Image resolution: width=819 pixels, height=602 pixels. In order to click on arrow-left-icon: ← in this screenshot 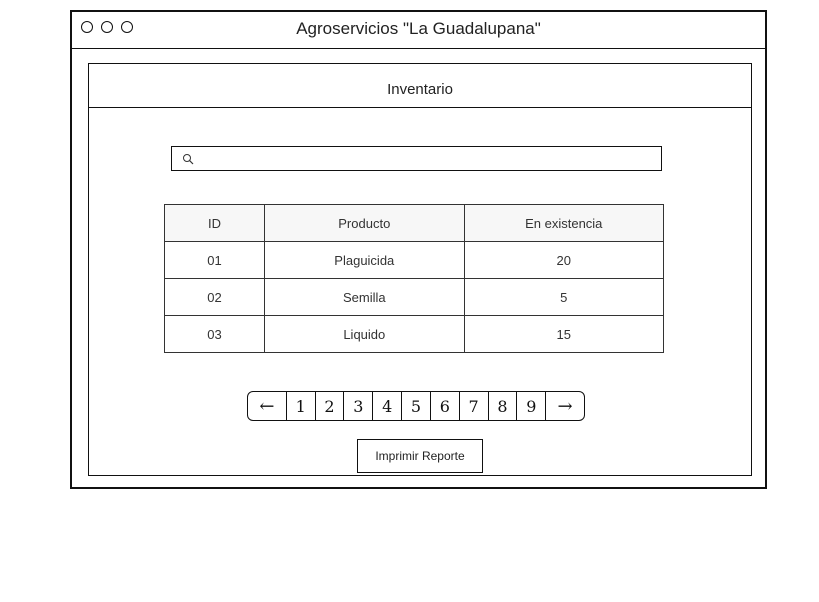, I will do `click(267, 406)`.